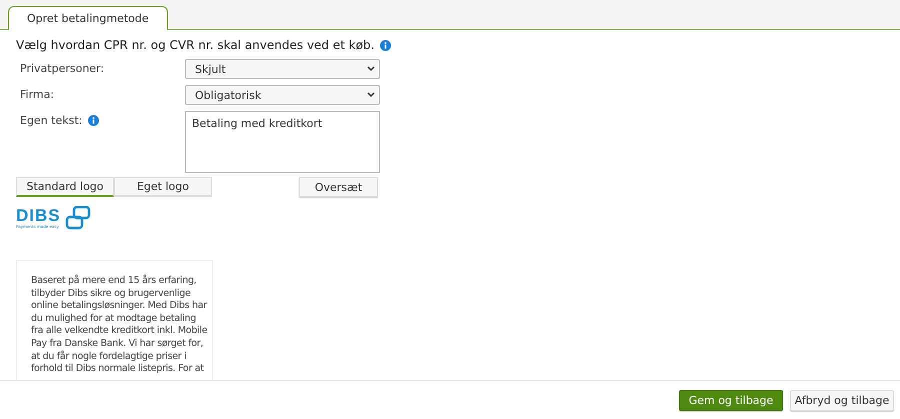 The width and height of the screenshot is (900, 419). I want to click on logo-tab: Eget logo, so click(163, 187).